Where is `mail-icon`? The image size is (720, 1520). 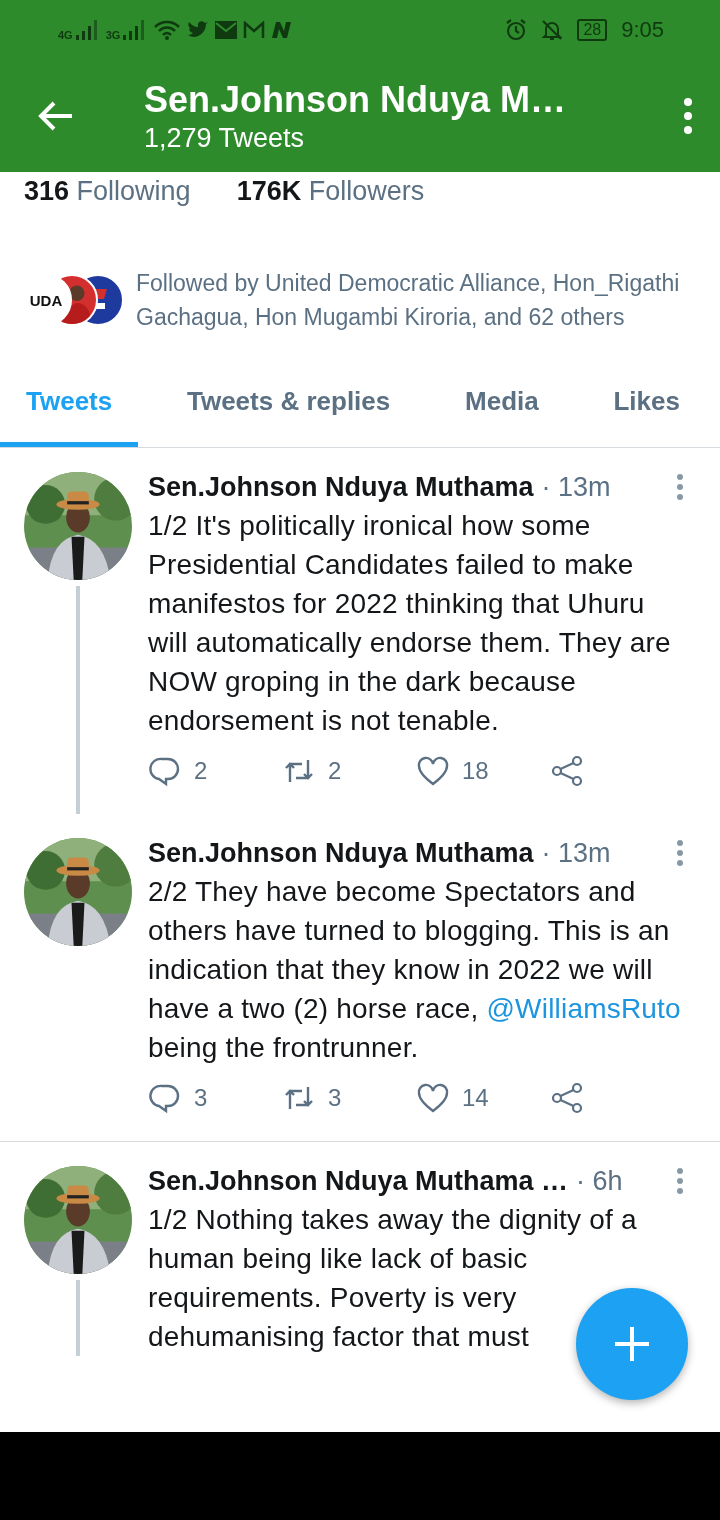
mail-icon is located at coordinates (226, 30).